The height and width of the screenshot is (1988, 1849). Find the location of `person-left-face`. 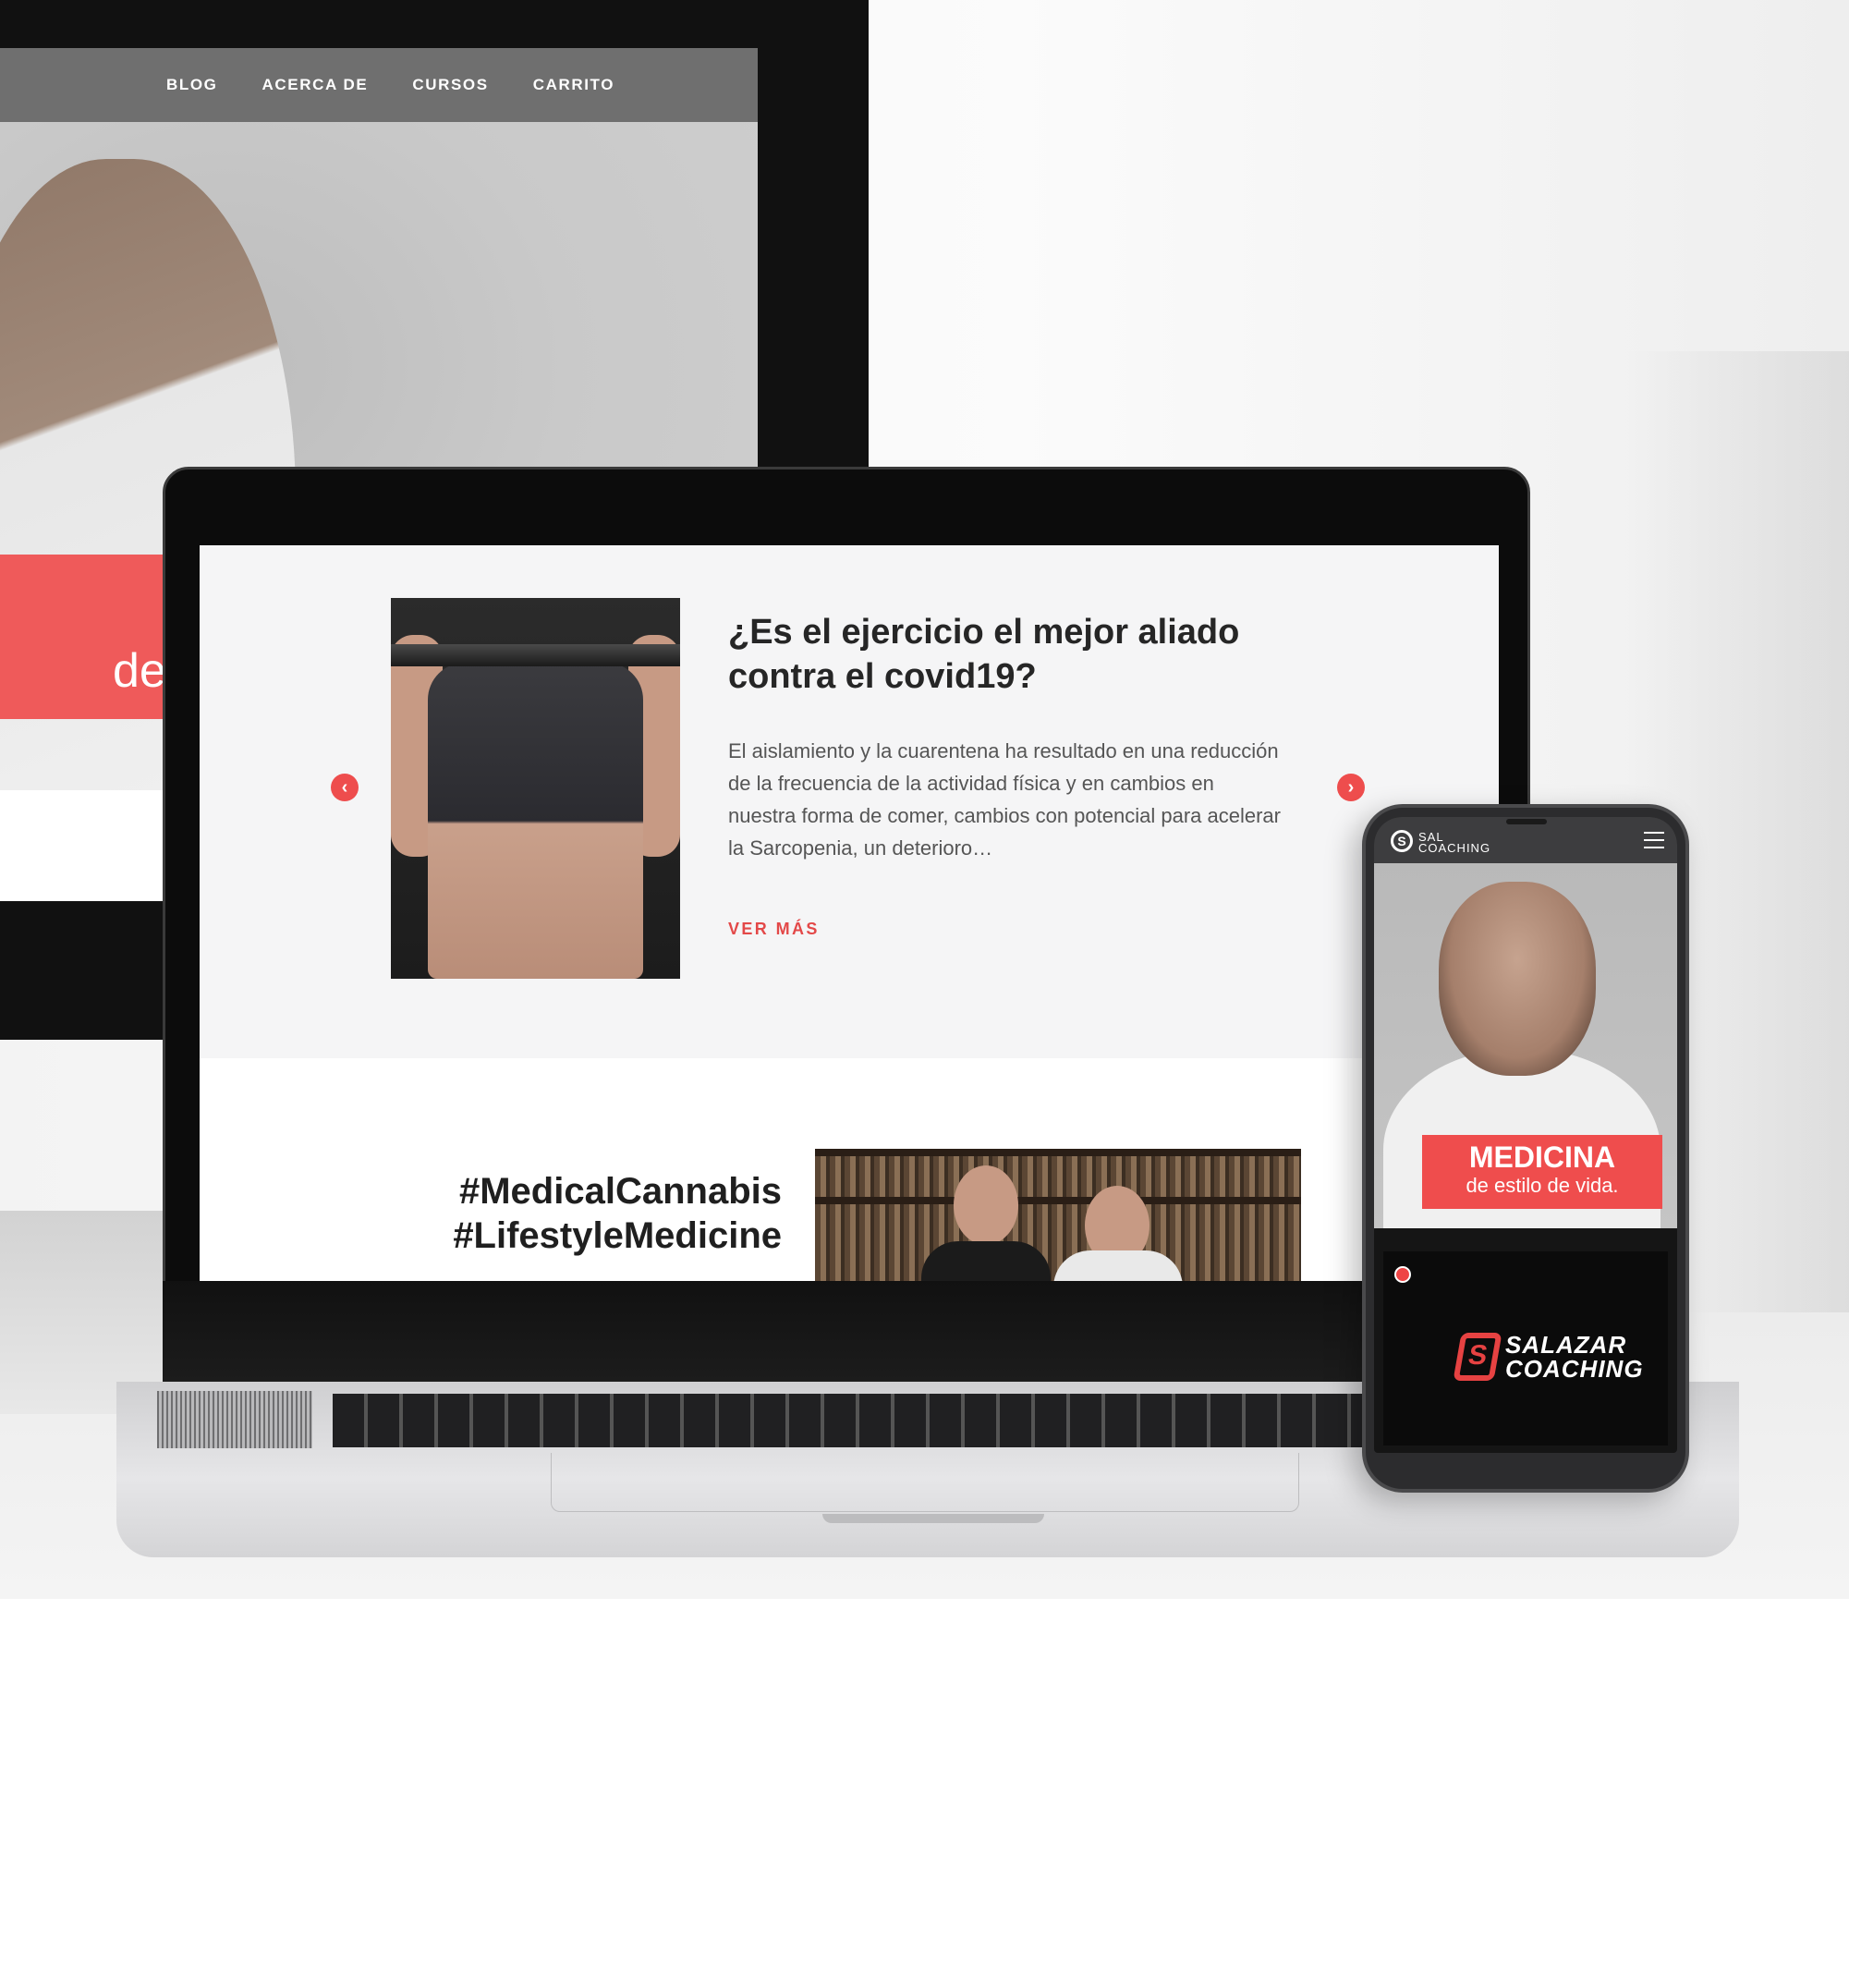

person-left-face is located at coordinates (986, 1205).